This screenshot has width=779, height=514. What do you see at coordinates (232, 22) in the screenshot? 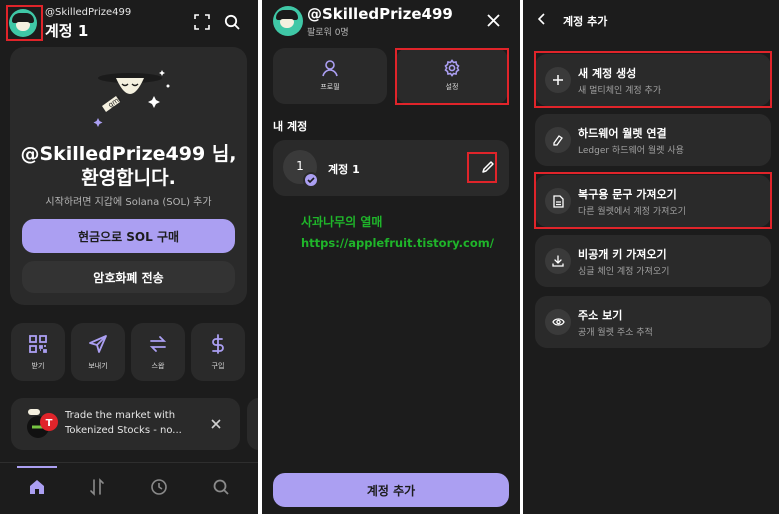
I see `search-icon` at bounding box center [232, 22].